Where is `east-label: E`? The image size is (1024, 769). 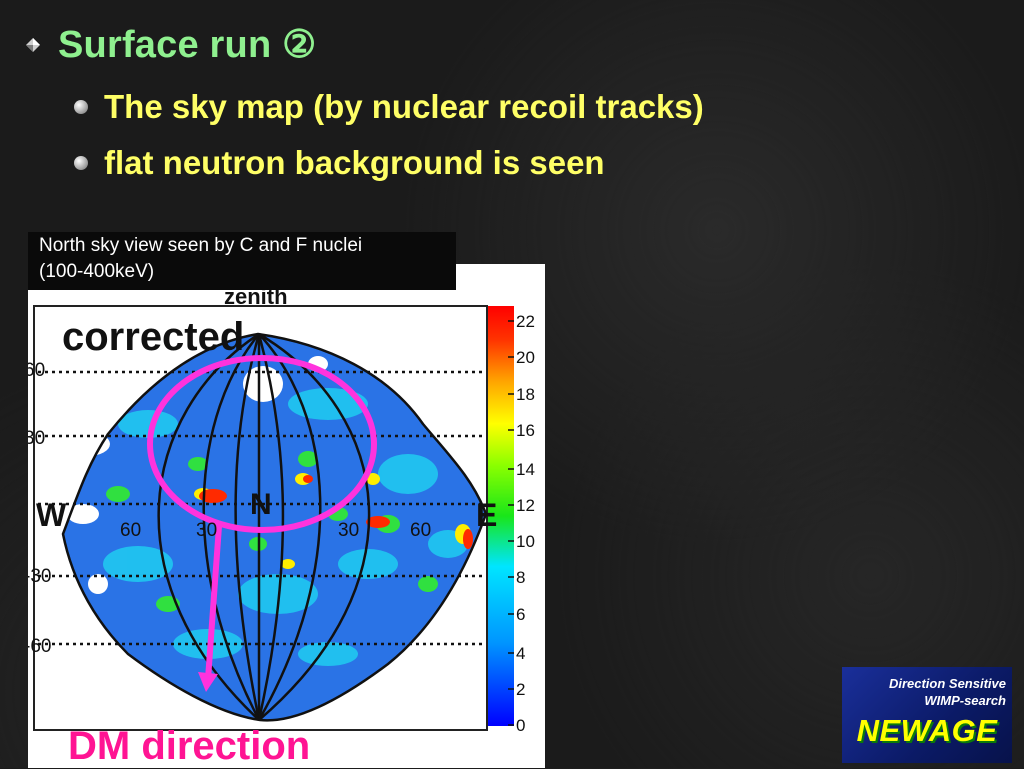
east-label: E is located at coordinates (486, 515).